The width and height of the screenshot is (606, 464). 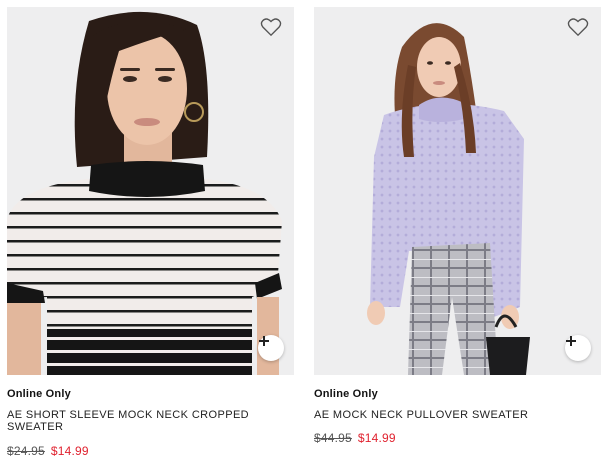 What do you see at coordinates (48, 451) in the screenshot?
I see `price-block: $24.95 $14.99` at bounding box center [48, 451].